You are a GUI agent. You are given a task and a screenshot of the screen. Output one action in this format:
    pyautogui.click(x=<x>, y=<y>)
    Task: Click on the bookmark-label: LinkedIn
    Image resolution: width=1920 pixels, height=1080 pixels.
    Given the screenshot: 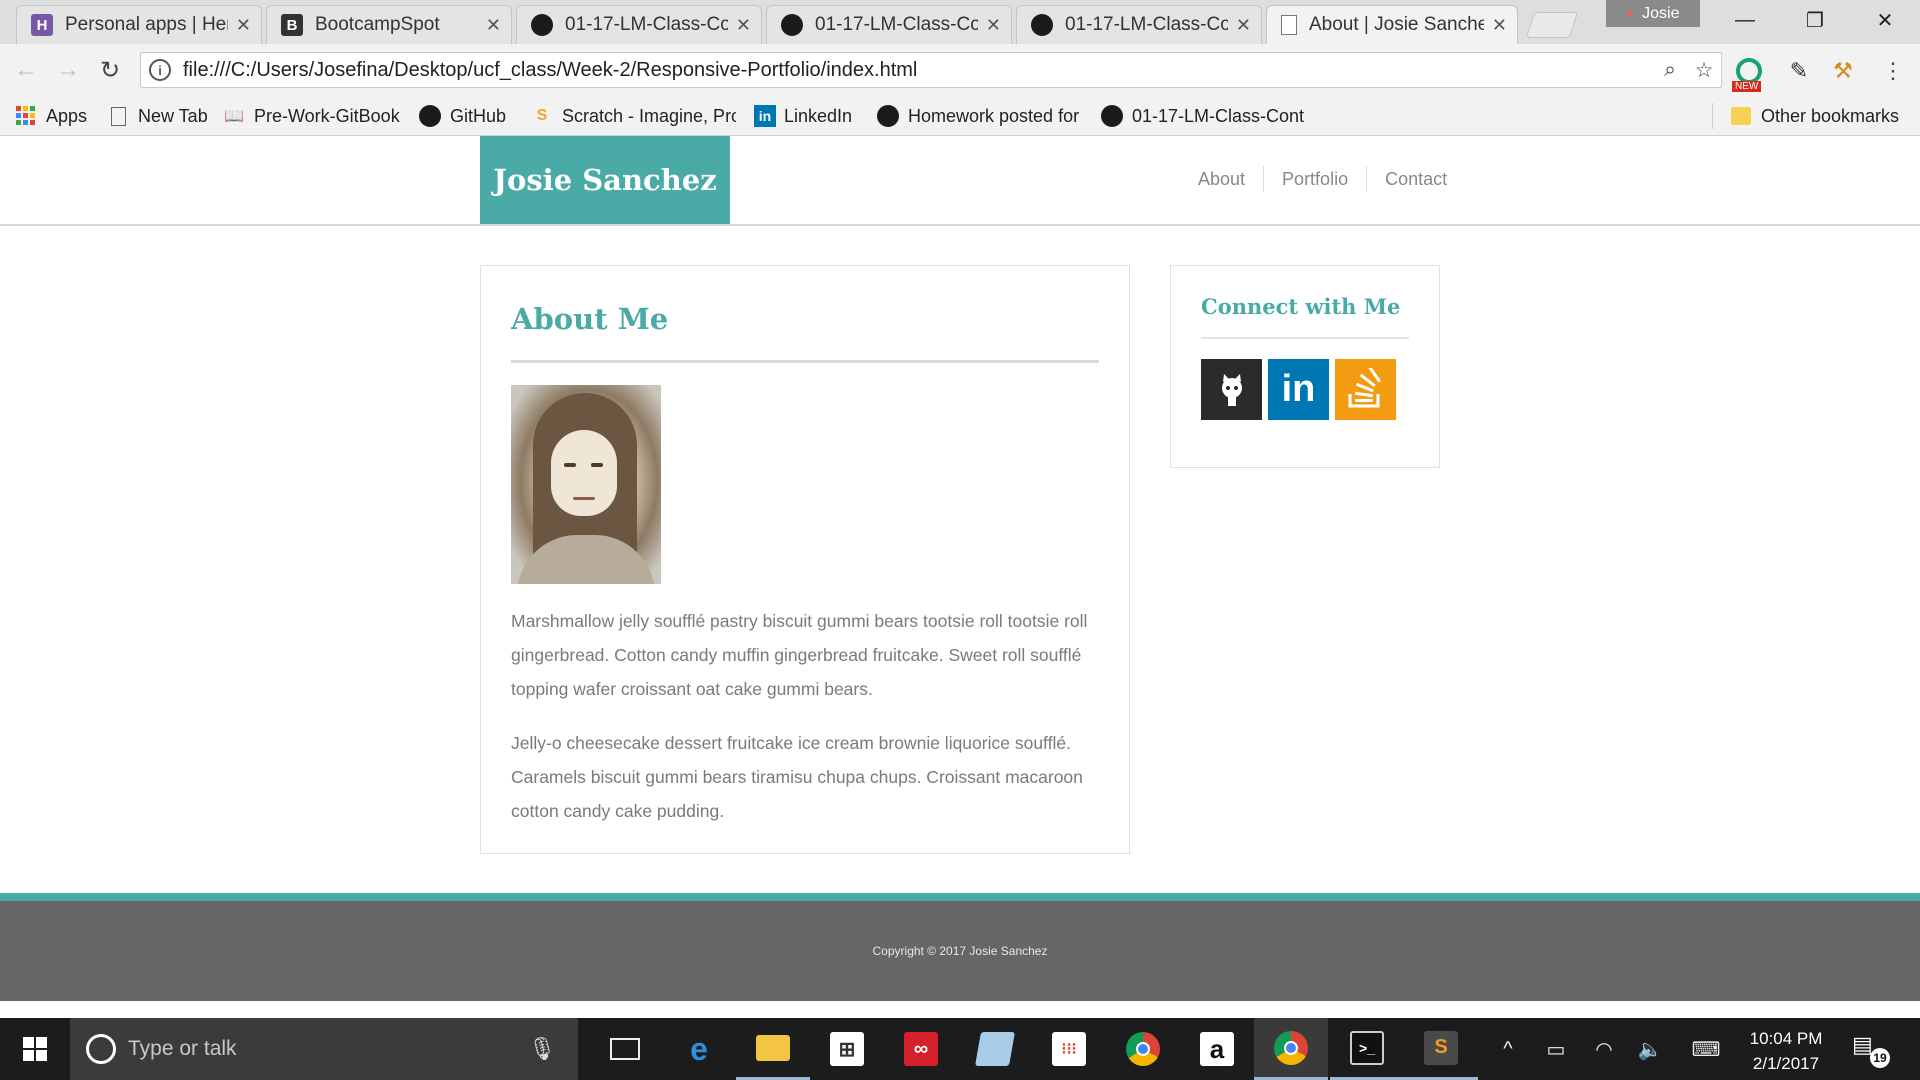 What is the action you would take?
    pyautogui.click(x=818, y=115)
    